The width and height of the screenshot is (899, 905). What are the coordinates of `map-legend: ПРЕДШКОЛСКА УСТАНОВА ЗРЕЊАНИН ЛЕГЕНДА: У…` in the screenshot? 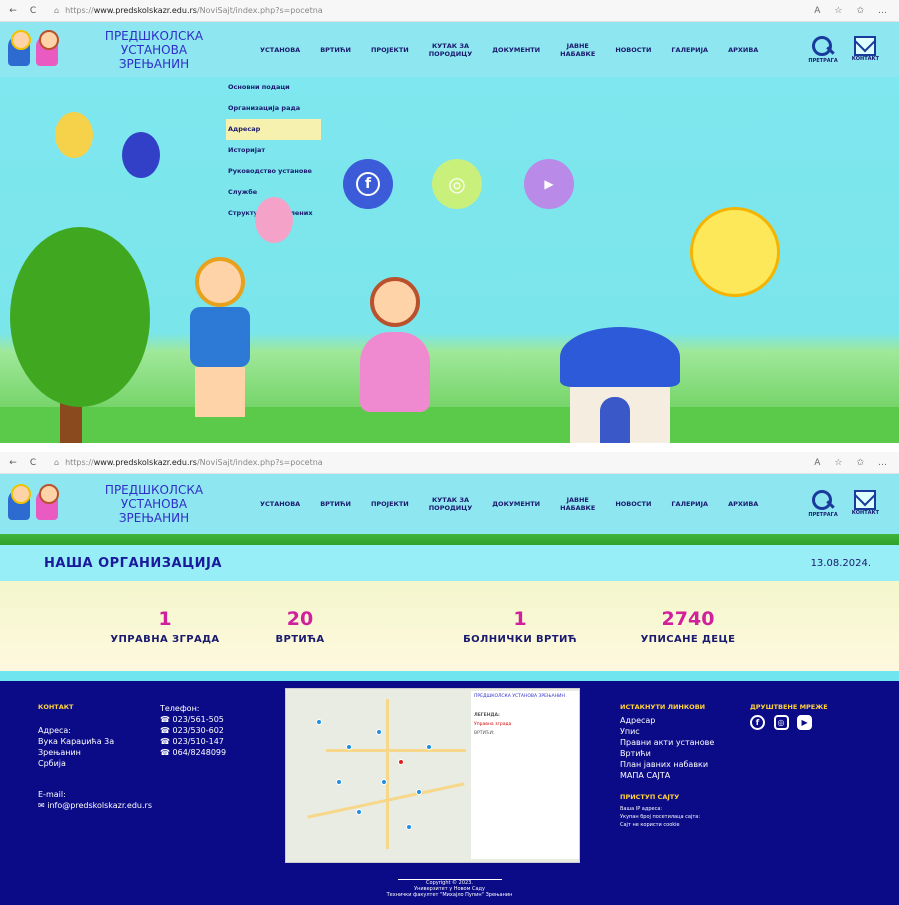 It's located at (525, 775).